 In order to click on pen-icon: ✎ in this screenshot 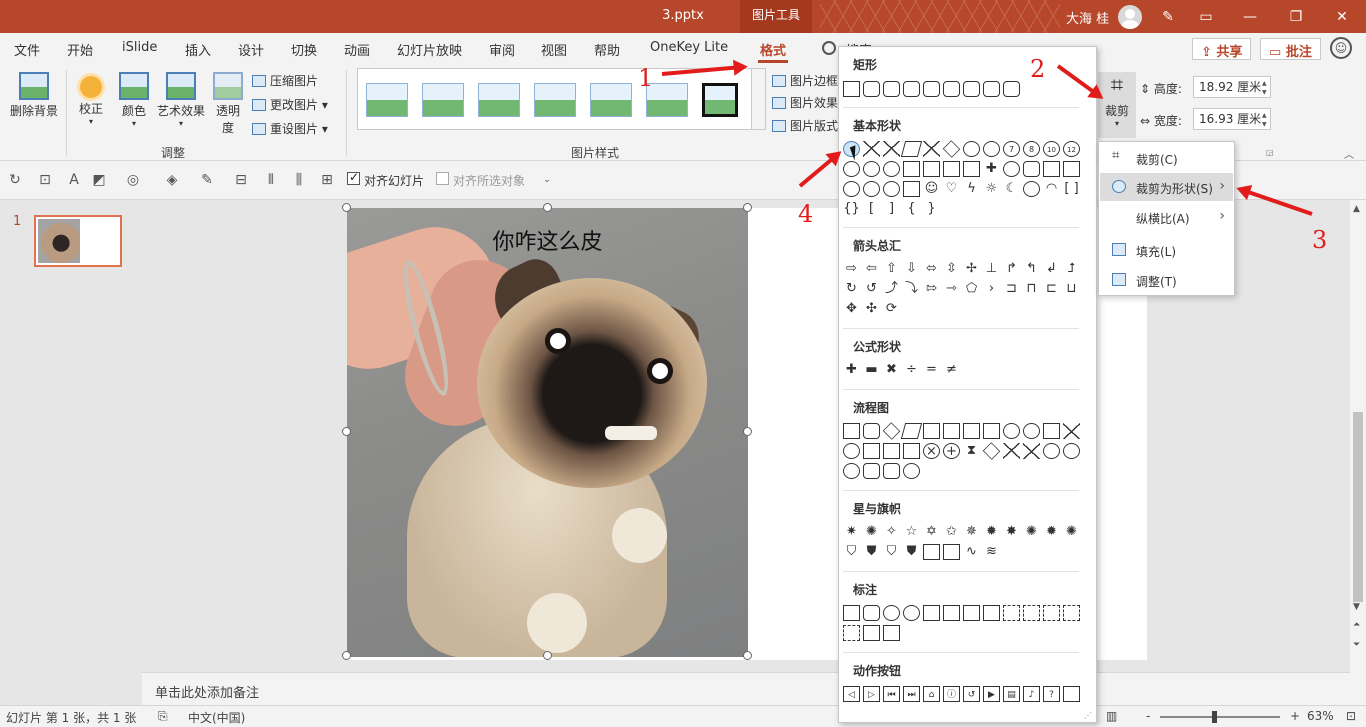, I will do `click(1168, 17)`.